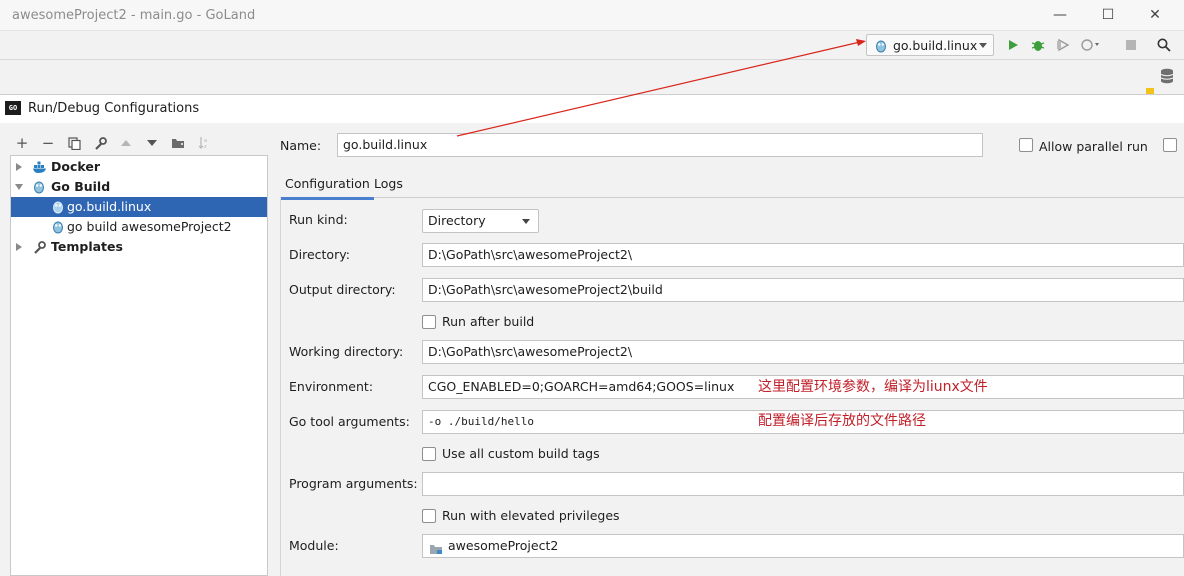  What do you see at coordinates (661, 88) in the screenshot?
I see `annotation-arrow` at bounding box center [661, 88].